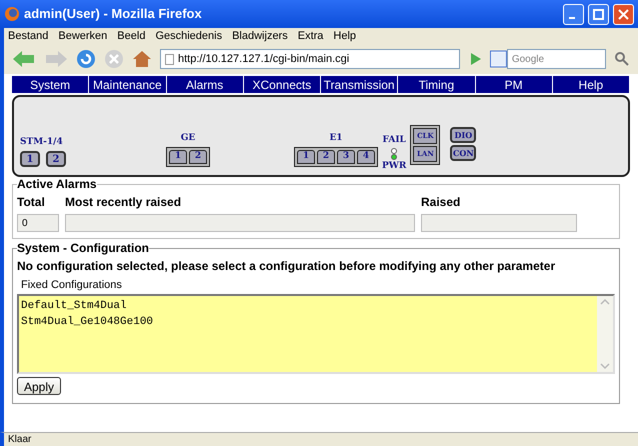 The width and height of the screenshot is (638, 446). I want to click on warning-message: No configuration selected, please select a configuration before modifying any other parameter, so click(286, 266).